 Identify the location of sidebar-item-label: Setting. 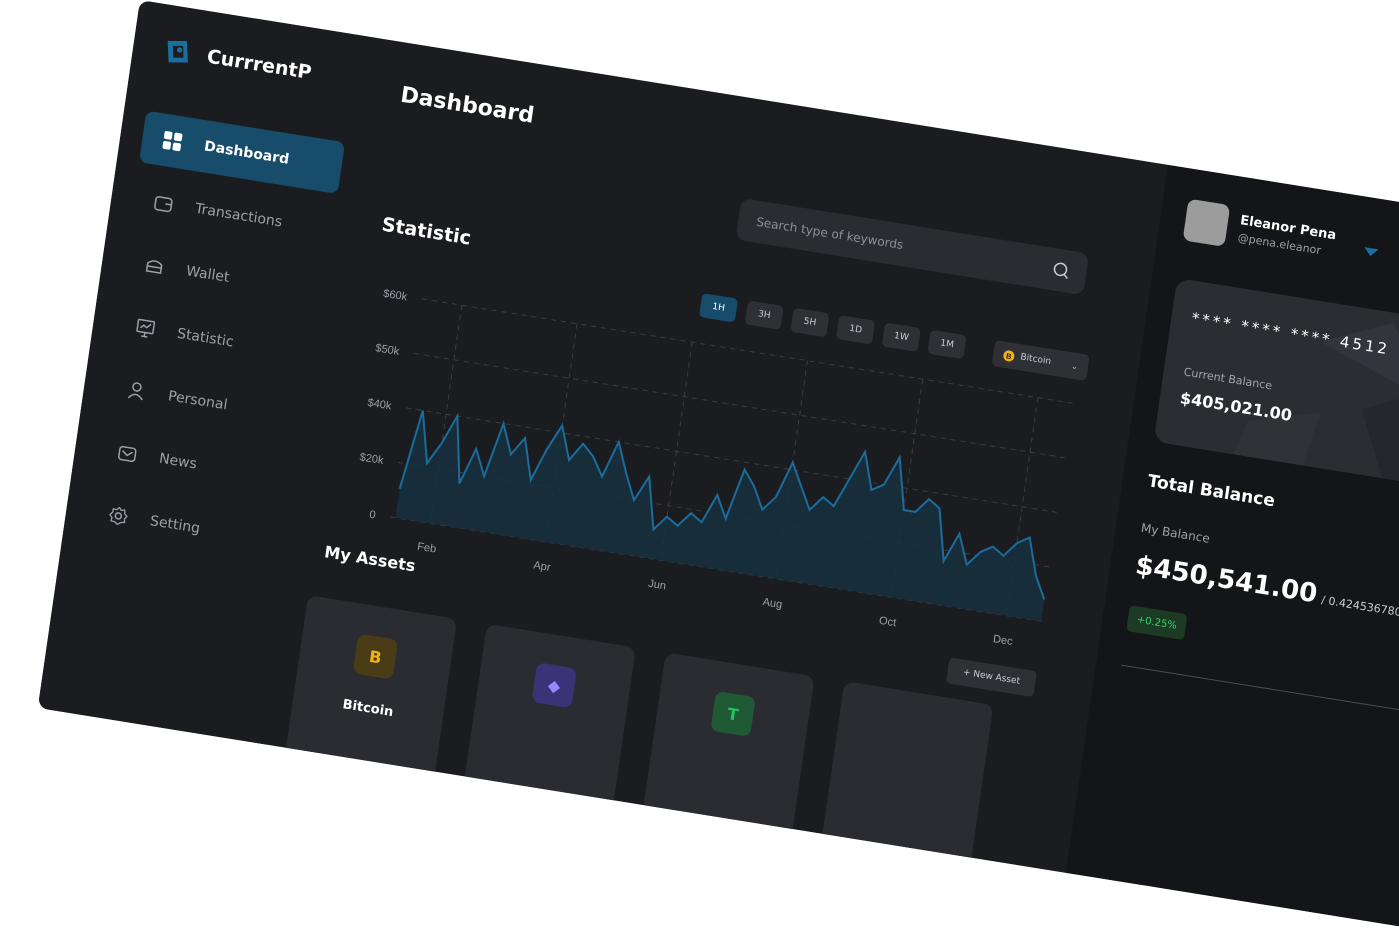
(175, 525).